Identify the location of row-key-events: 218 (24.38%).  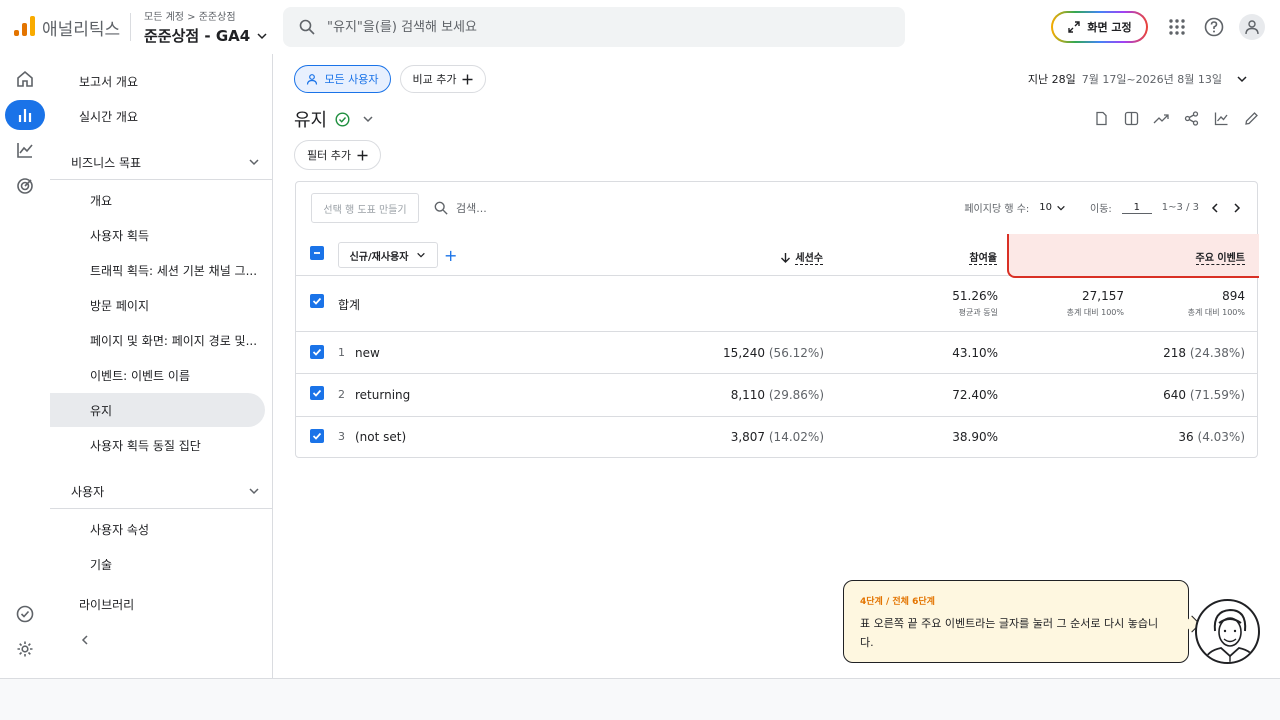
(1204, 353).